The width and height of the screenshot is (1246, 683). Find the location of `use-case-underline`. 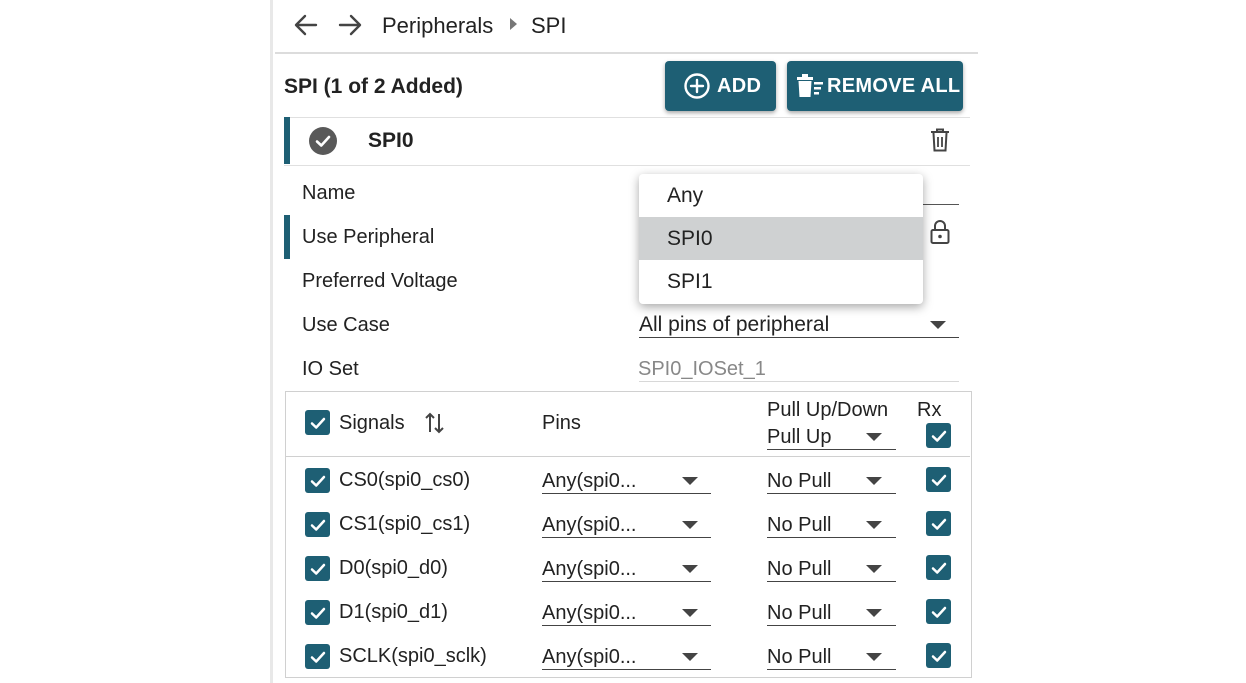

use-case-underline is located at coordinates (799, 337).